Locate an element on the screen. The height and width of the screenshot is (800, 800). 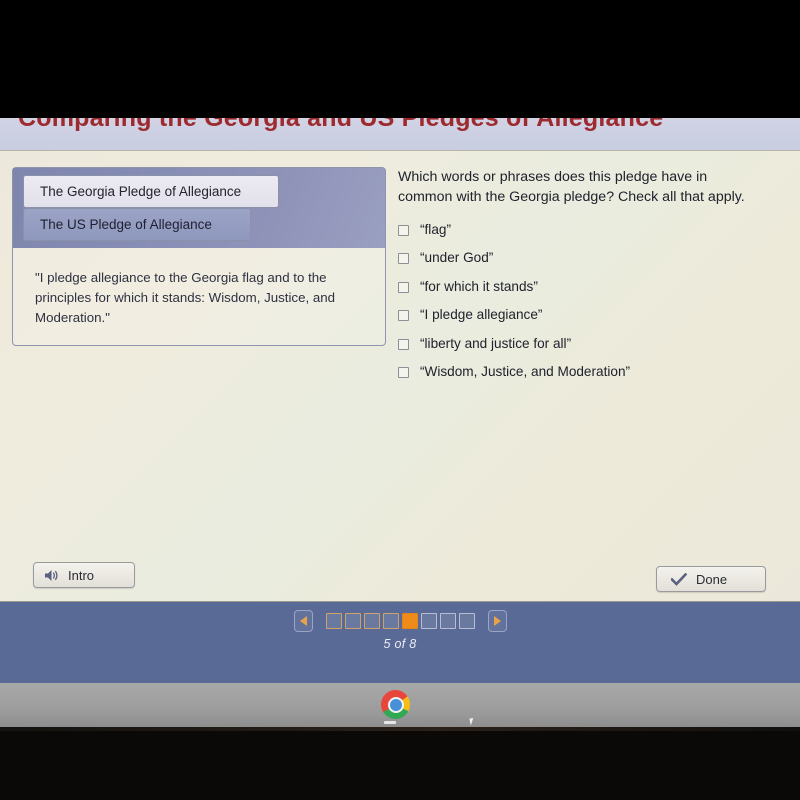
triangle-right-icon is located at coordinates (497, 621).